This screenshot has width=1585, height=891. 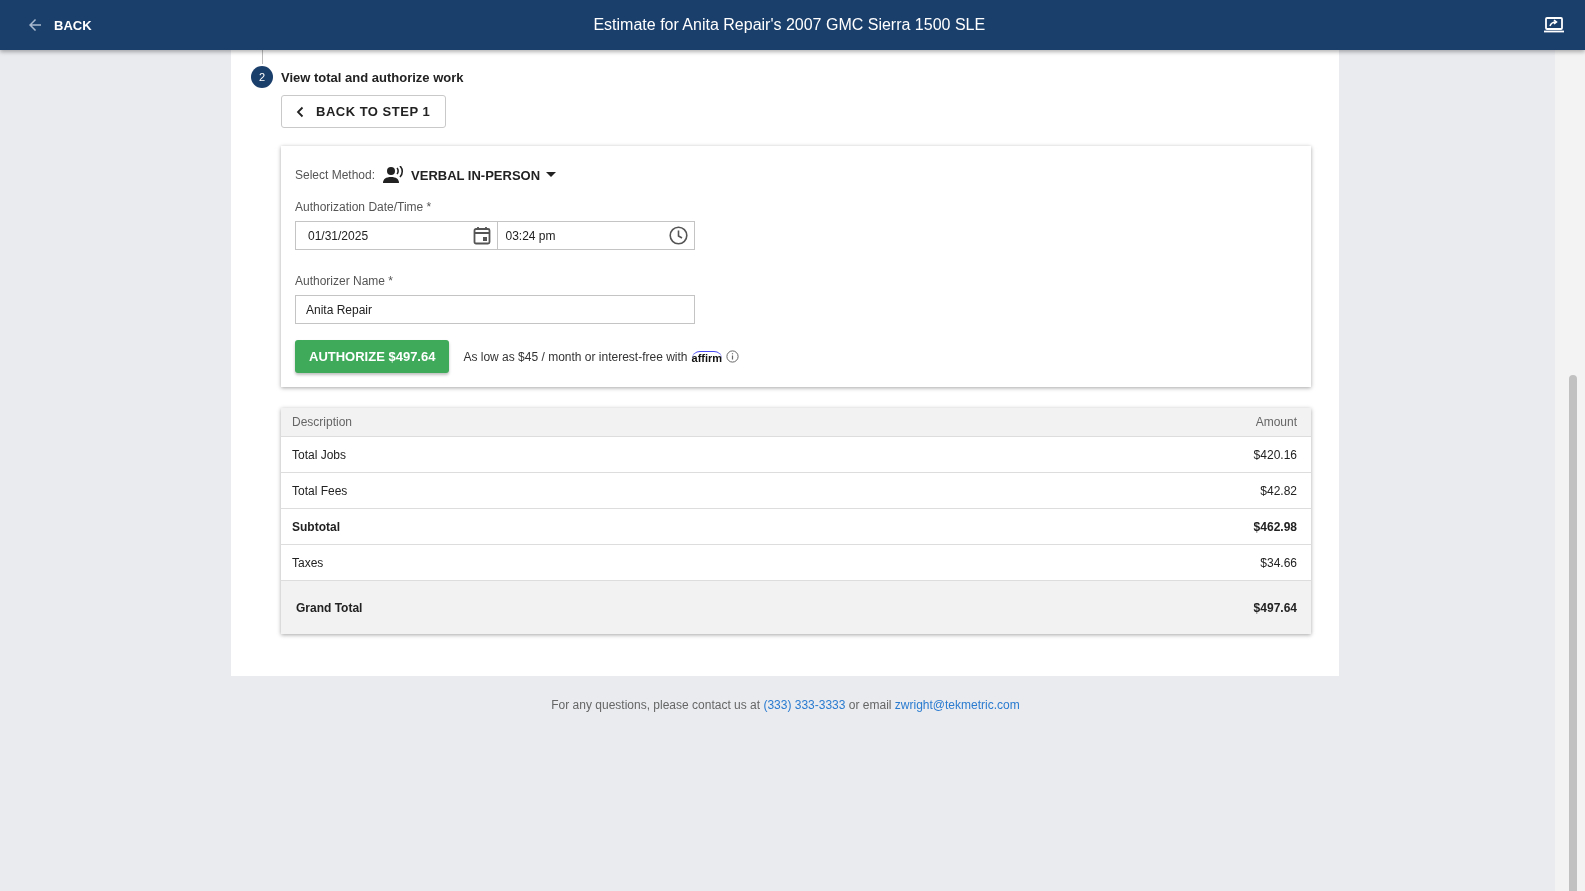 What do you see at coordinates (1278, 562) in the screenshot?
I see `table-cell: $34.66` at bounding box center [1278, 562].